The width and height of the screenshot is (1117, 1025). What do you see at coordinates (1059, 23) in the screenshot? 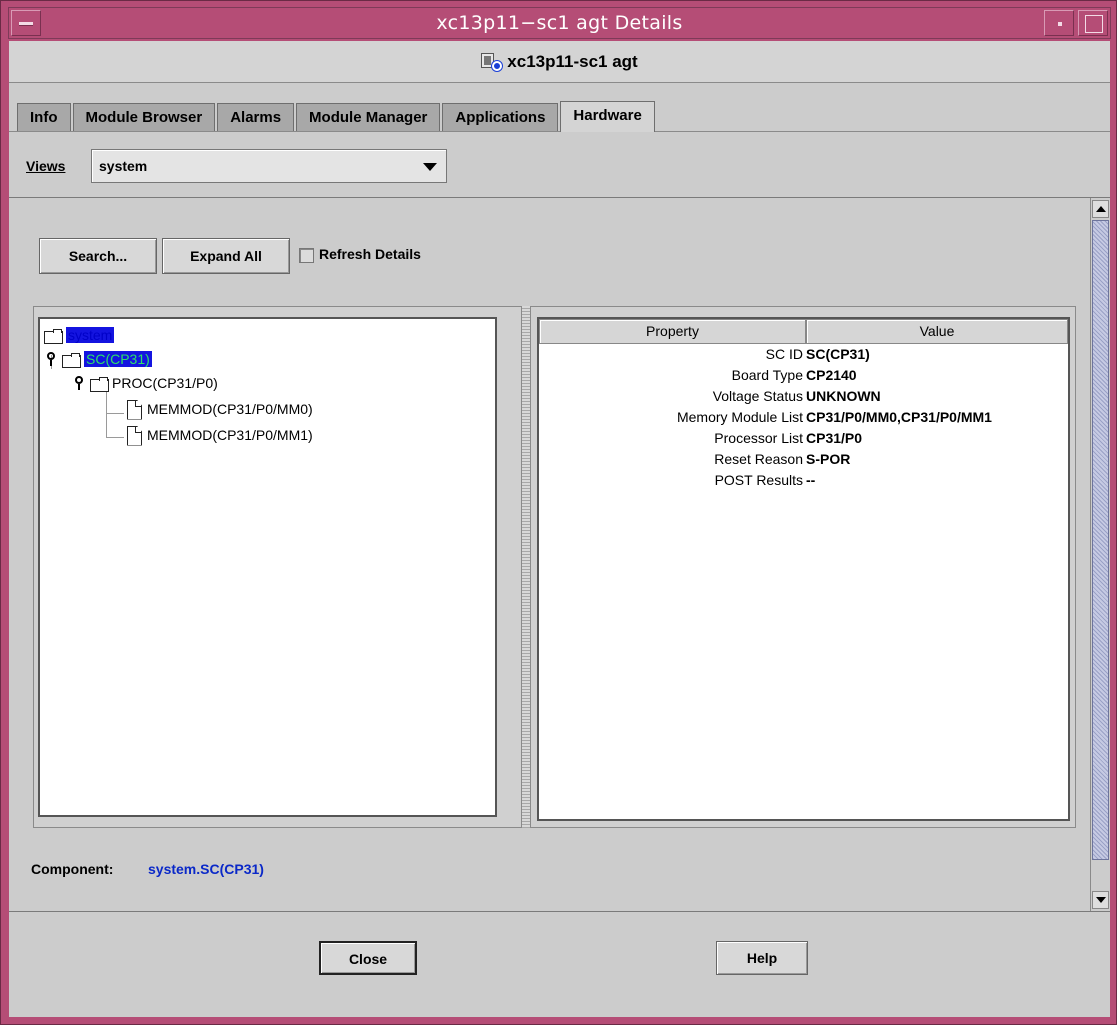
I see `minimize-button` at bounding box center [1059, 23].